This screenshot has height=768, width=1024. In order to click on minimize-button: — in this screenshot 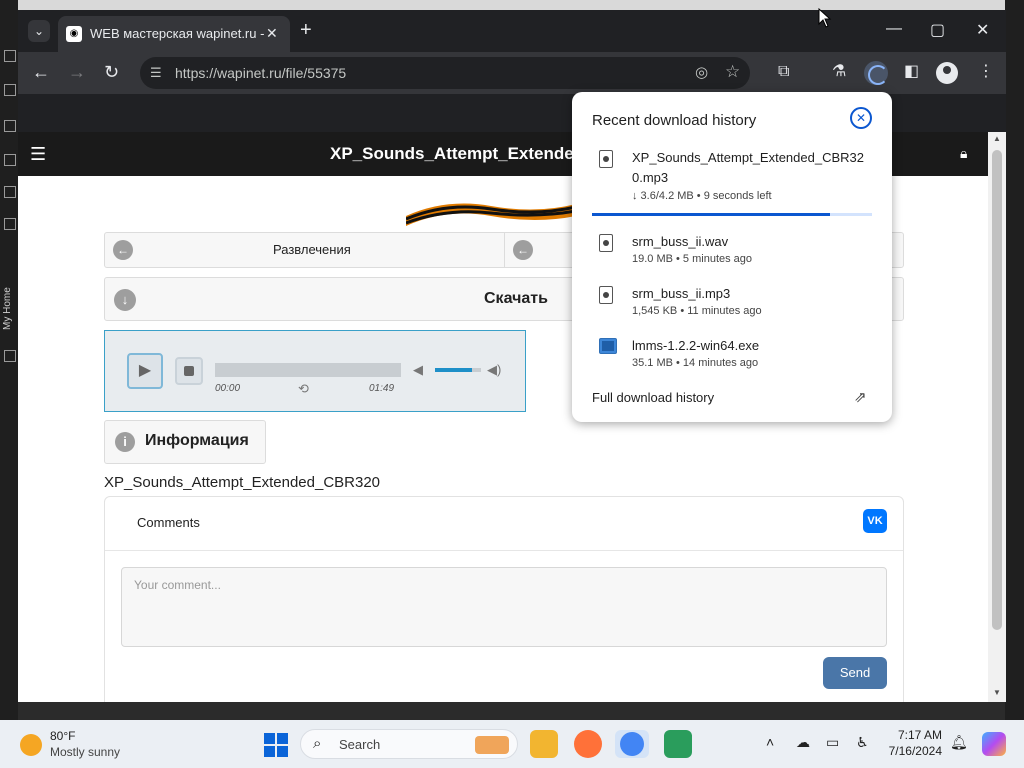, I will do `click(894, 29)`.